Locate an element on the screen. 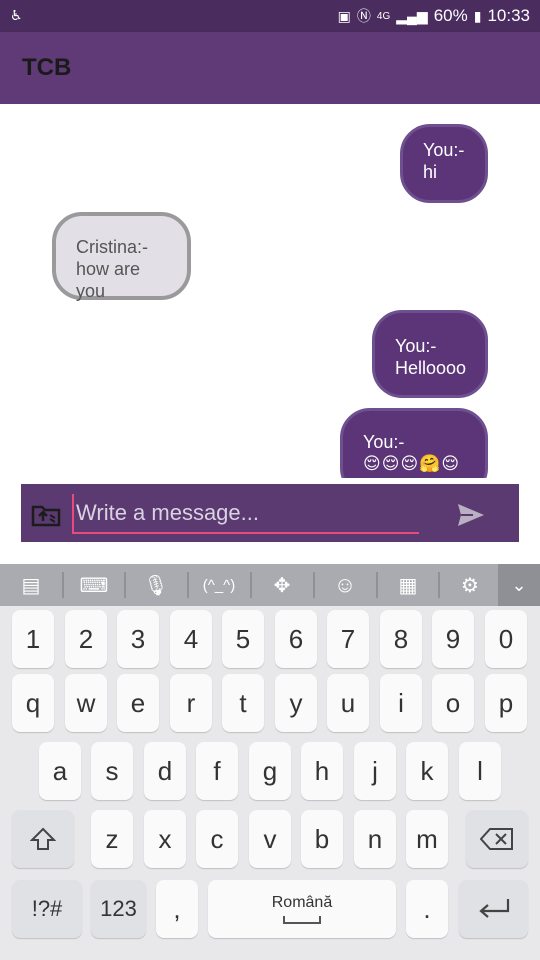 This screenshot has width=540, height=960. key-z: z is located at coordinates (112, 839).